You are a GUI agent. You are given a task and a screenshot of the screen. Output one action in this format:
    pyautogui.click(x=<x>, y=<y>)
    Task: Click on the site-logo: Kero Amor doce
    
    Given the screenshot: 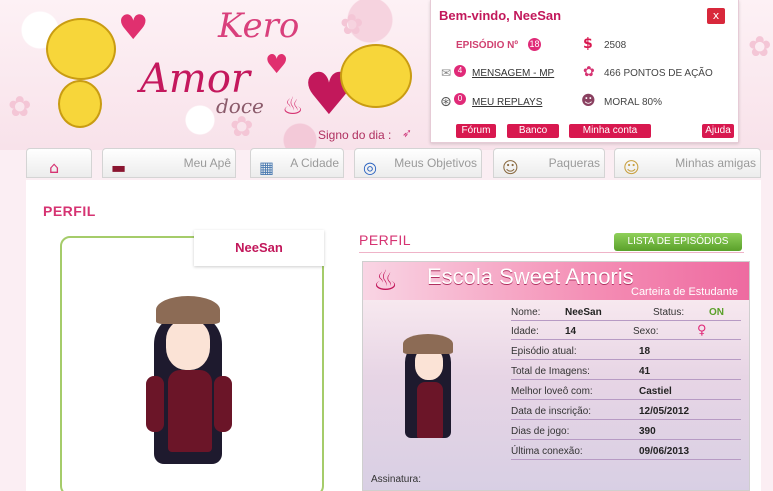 What is the action you would take?
    pyautogui.click(x=219, y=63)
    